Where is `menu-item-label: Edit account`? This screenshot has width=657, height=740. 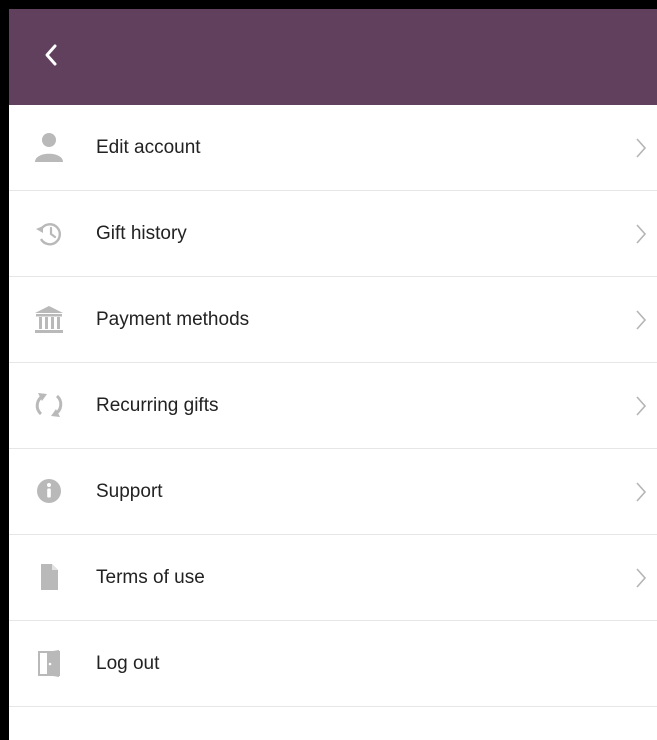 menu-item-label: Edit account is located at coordinates (148, 147).